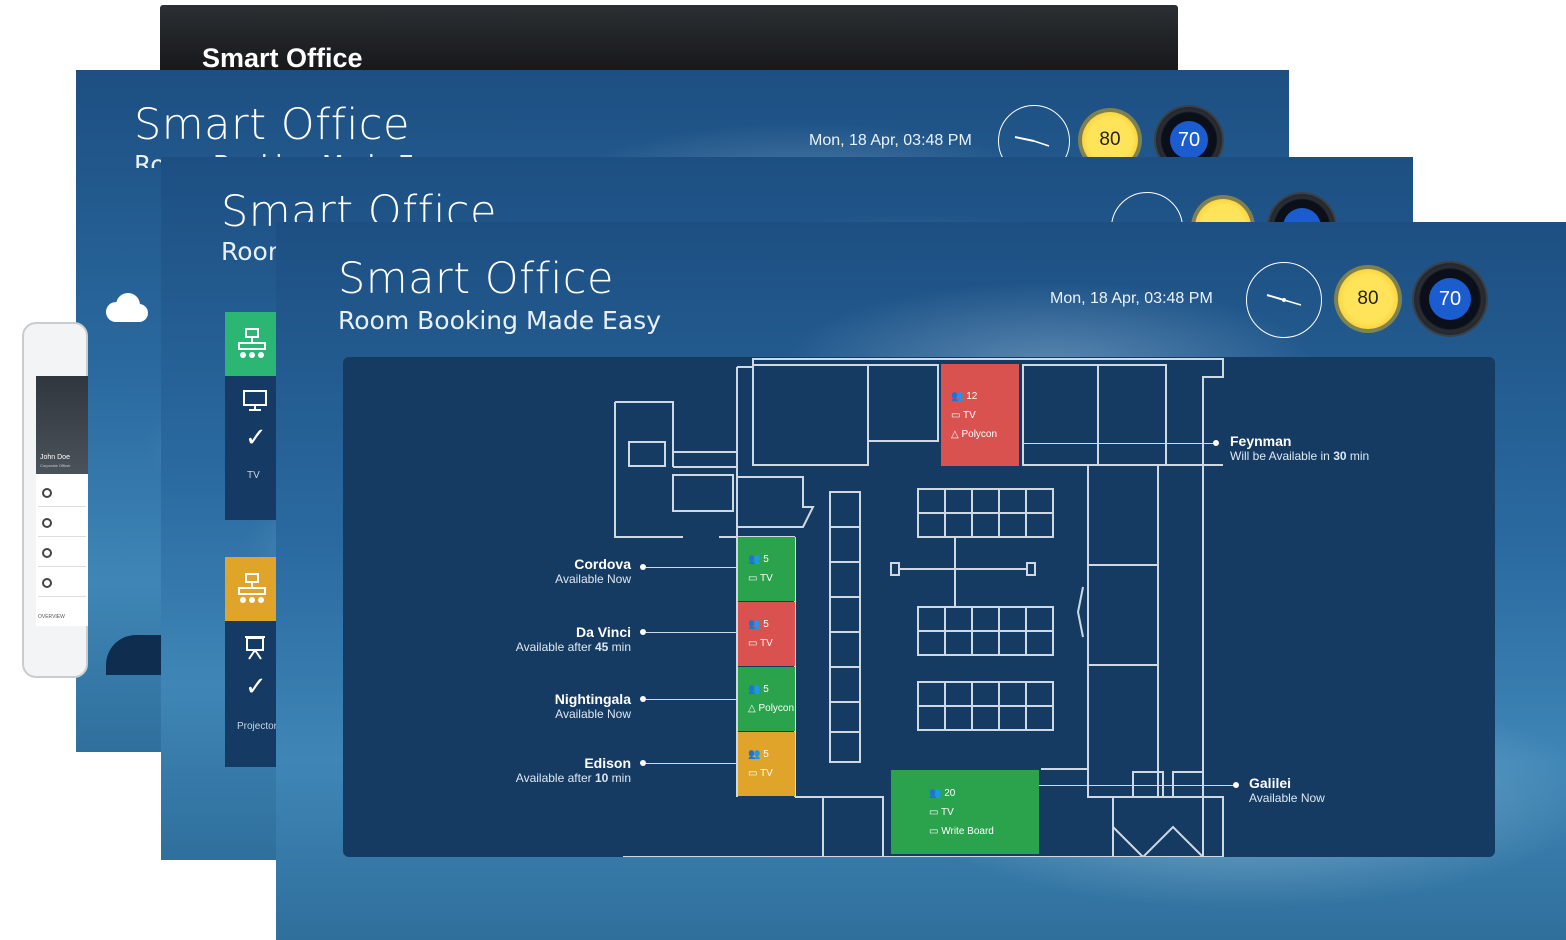 The width and height of the screenshot is (1566, 940). I want to click on room-label-galilei: Galilei Available Now, so click(1287, 790).